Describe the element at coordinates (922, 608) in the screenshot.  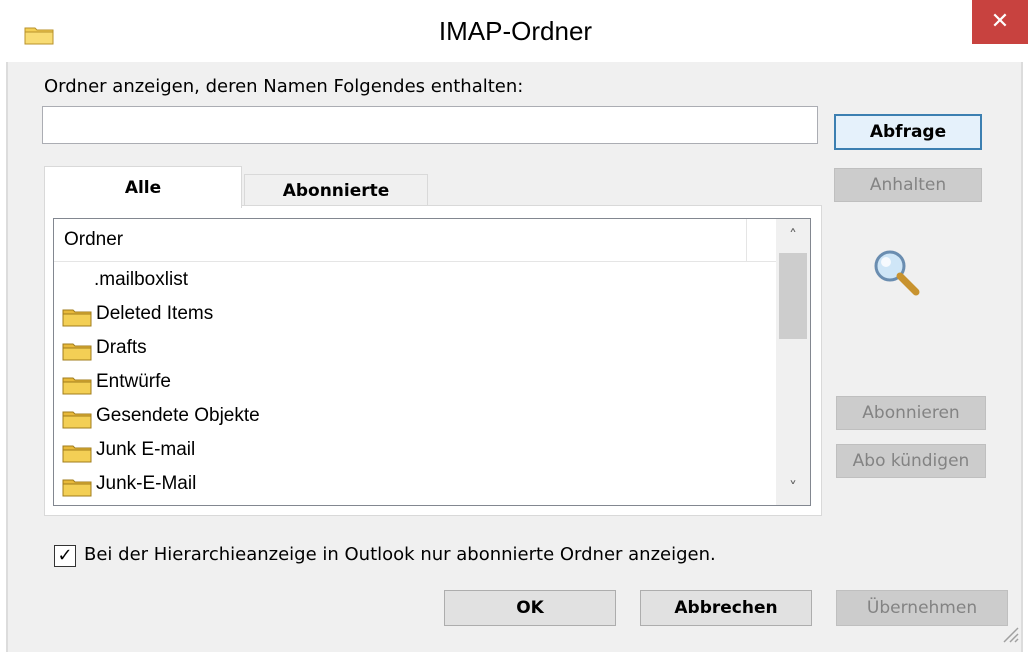
I see `apply-button: Übernehmen` at that location.